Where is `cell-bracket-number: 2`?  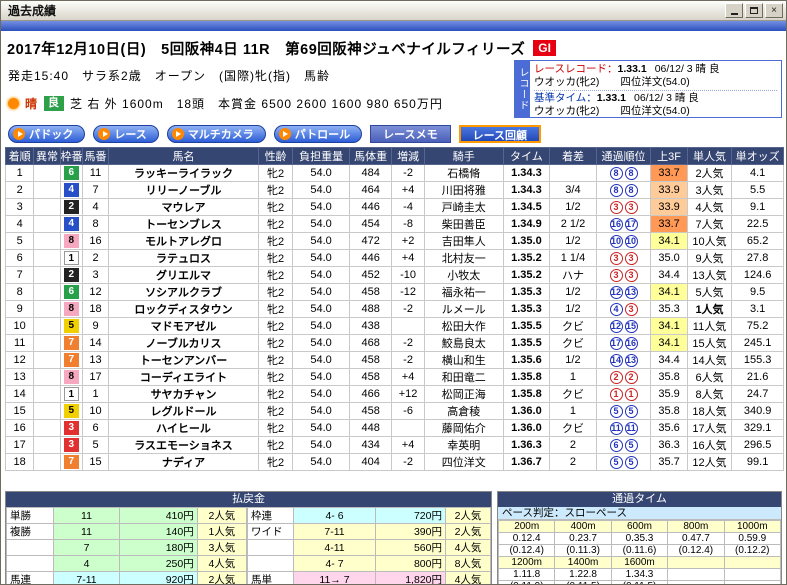 cell-bracket-number: 2 is located at coordinates (71, 275).